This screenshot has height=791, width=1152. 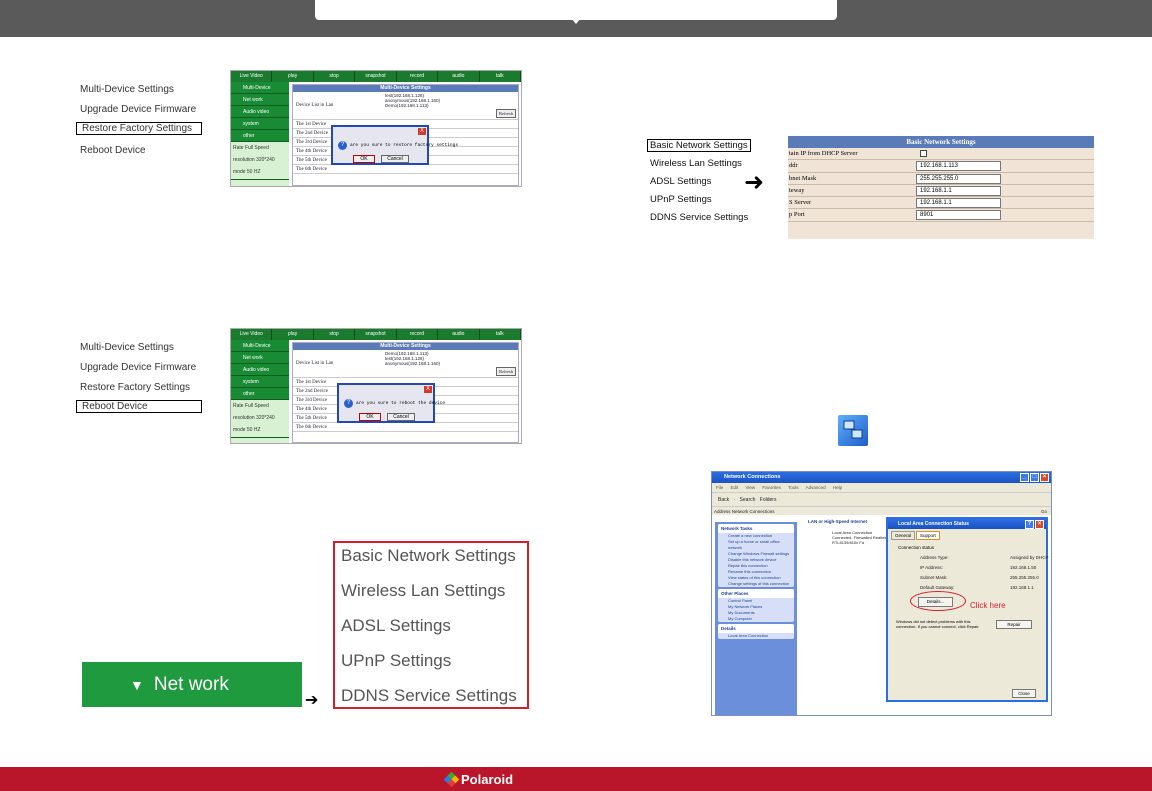 What do you see at coordinates (958, 190) in the screenshot?
I see `gateway-field: 192.168.1.1` at bounding box center [958, 190].